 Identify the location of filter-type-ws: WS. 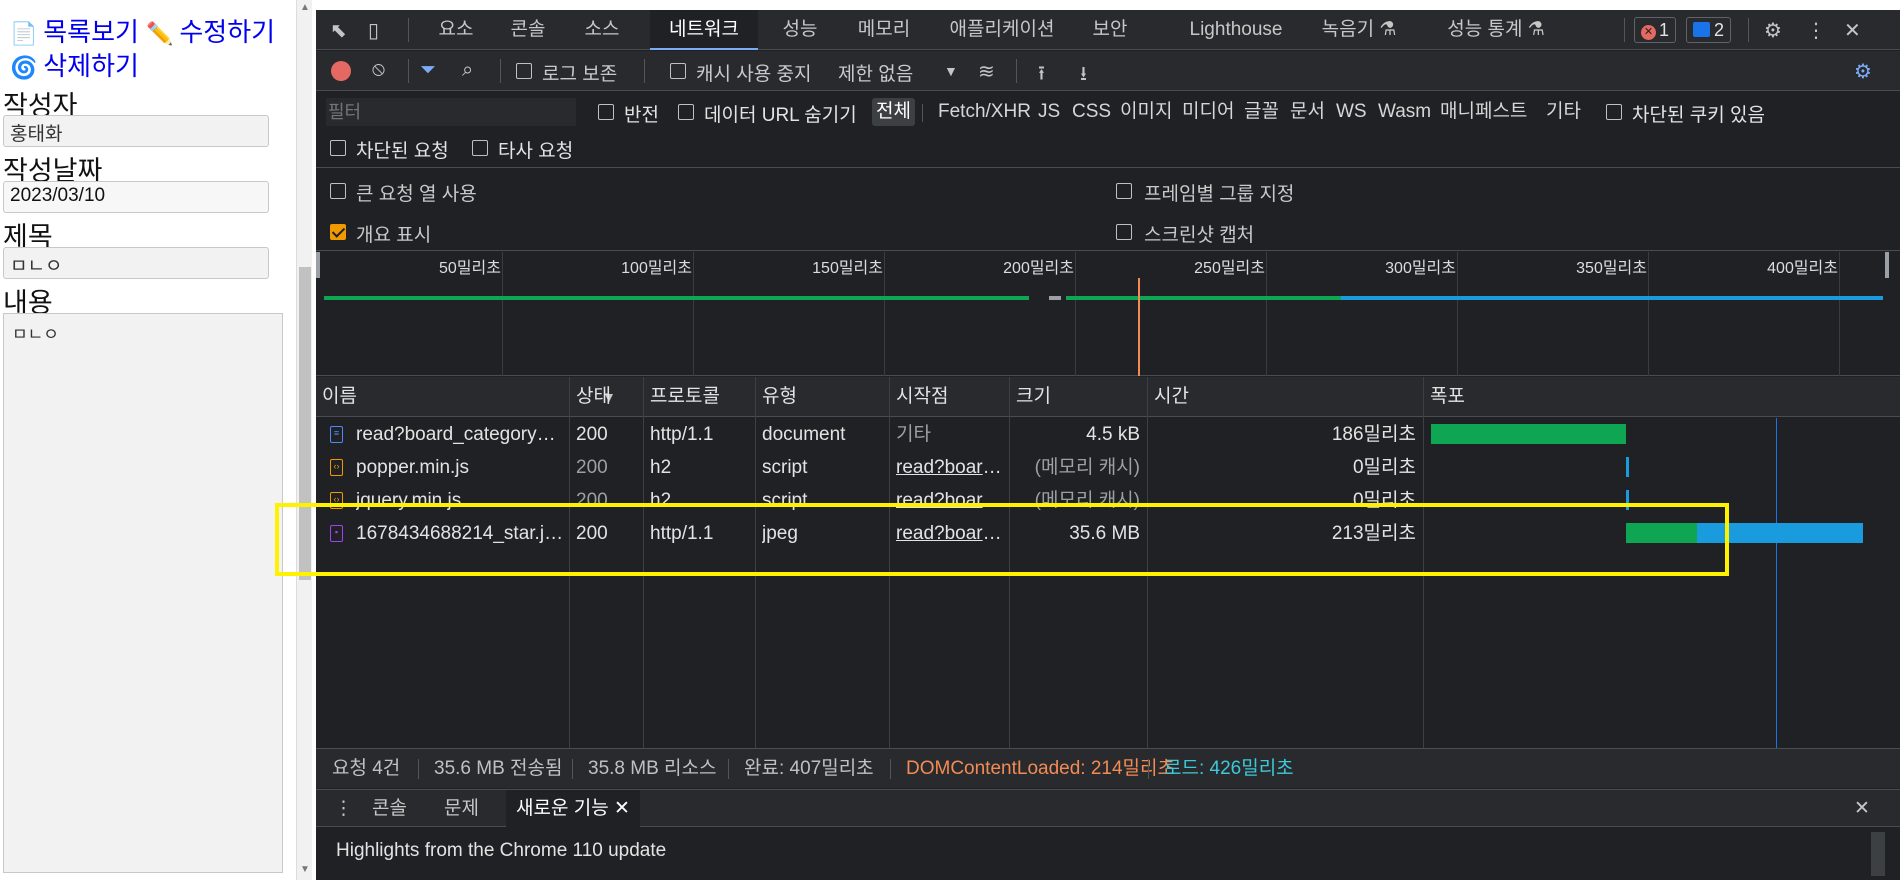
(1351, 112).